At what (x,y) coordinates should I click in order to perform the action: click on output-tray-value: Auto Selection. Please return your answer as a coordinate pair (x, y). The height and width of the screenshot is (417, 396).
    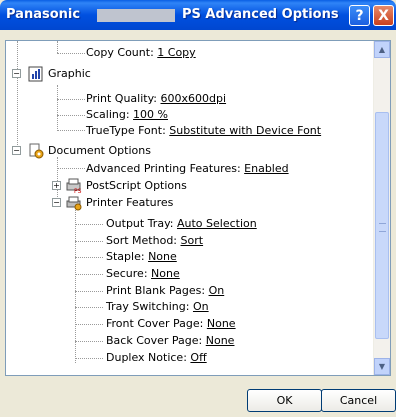
    Looking at the image, I should click on (217, 223).